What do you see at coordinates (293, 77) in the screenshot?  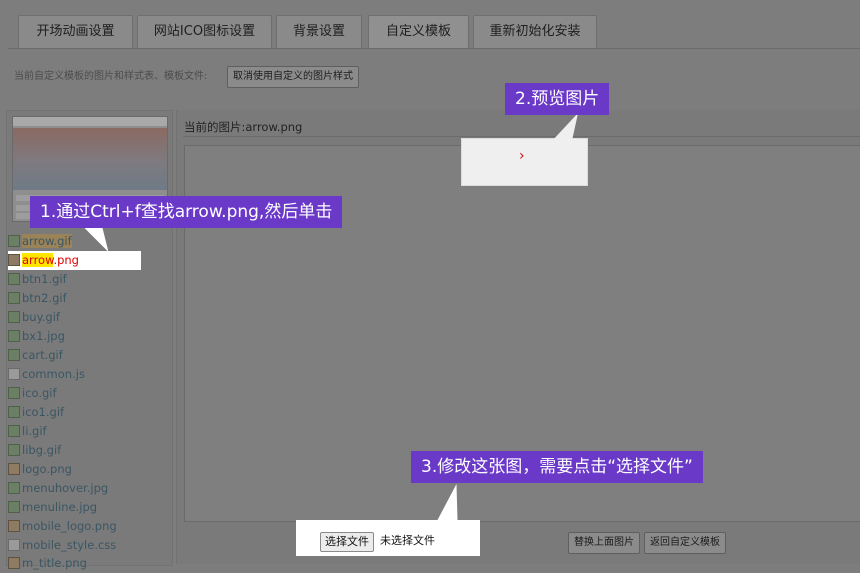 I see `cancel-custom-style-button: 取消使用自定义的图片样式` at bounding box center [293, 77].